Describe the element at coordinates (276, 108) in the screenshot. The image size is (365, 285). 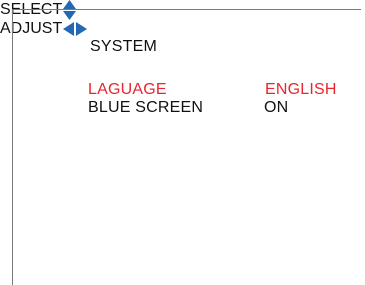
I see `blue-screen-item-value: ON` at that location.